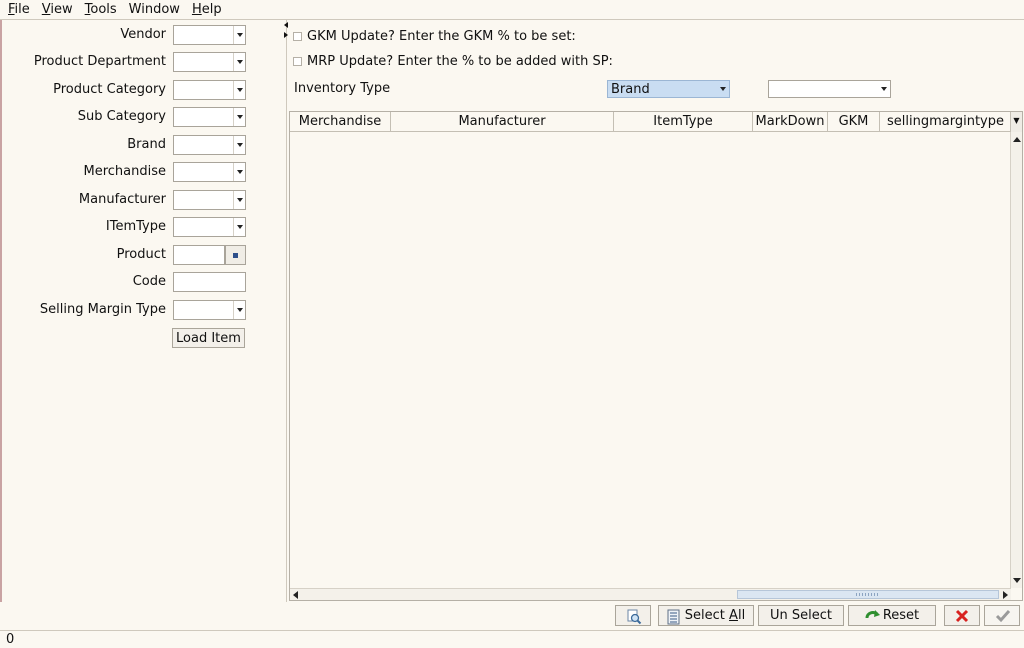 The image size is (1024, 648). Describe the element at coordinates (1005, 595) in the screenshot. I see `scroll-right-icon` at that location.